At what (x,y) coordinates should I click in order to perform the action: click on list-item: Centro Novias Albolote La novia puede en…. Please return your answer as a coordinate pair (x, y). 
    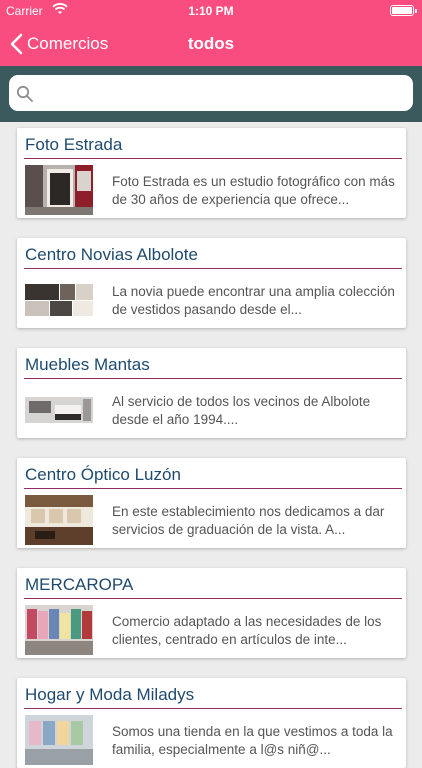
    Looking at the image, I should click on (211, 283).